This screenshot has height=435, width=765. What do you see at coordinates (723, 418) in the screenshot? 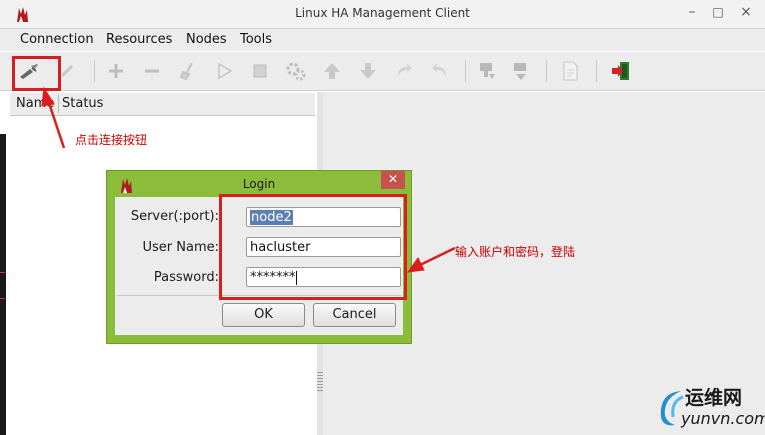
I see `watermark-url: yunvn.com` at bounding box center [723, 418].